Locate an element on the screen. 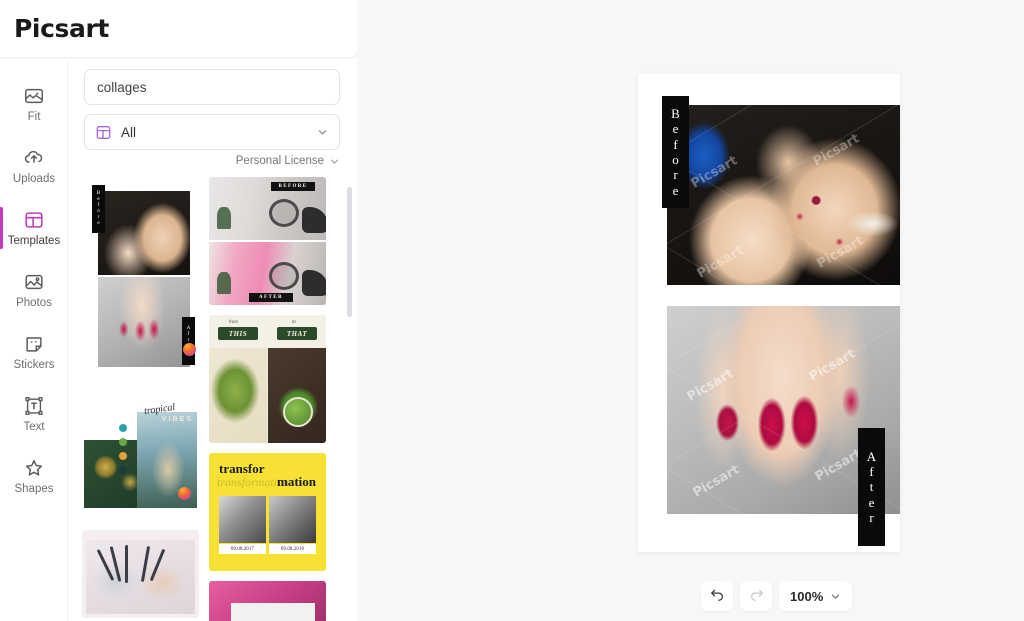  template-card-before-after-nails: Before After is located at coordinates (140, 279).